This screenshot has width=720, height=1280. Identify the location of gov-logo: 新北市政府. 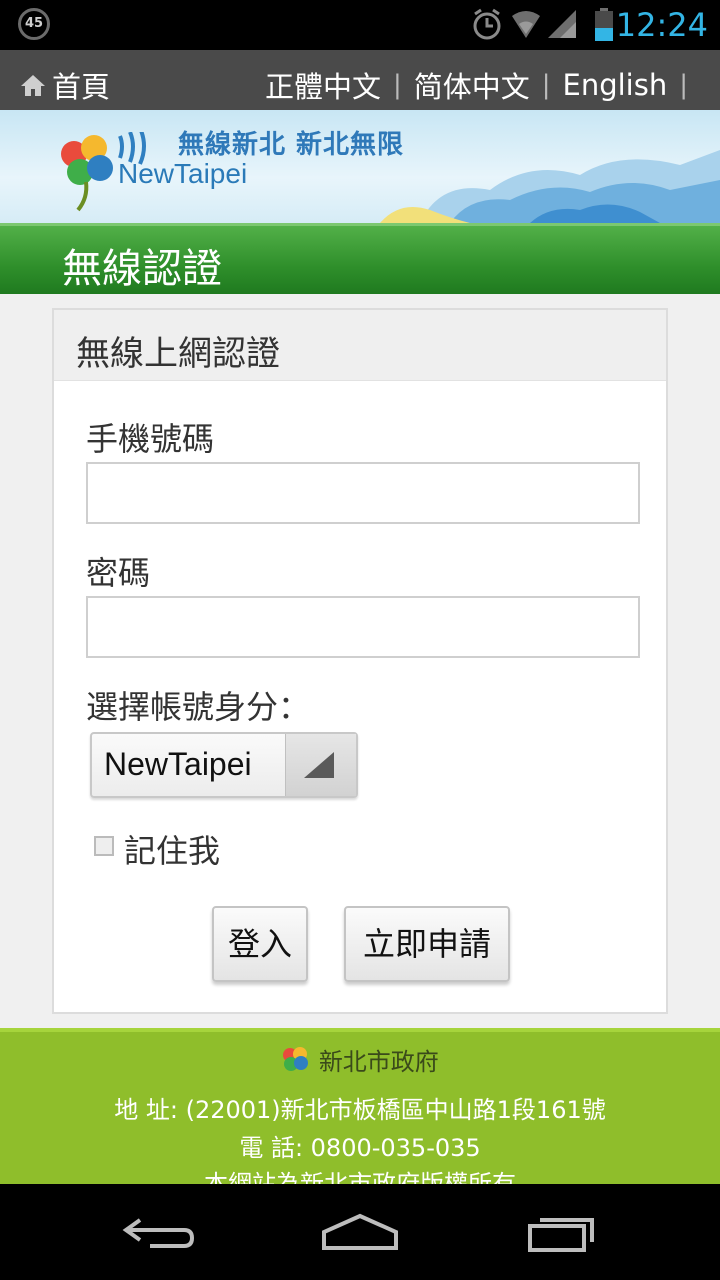
(360, 1059).